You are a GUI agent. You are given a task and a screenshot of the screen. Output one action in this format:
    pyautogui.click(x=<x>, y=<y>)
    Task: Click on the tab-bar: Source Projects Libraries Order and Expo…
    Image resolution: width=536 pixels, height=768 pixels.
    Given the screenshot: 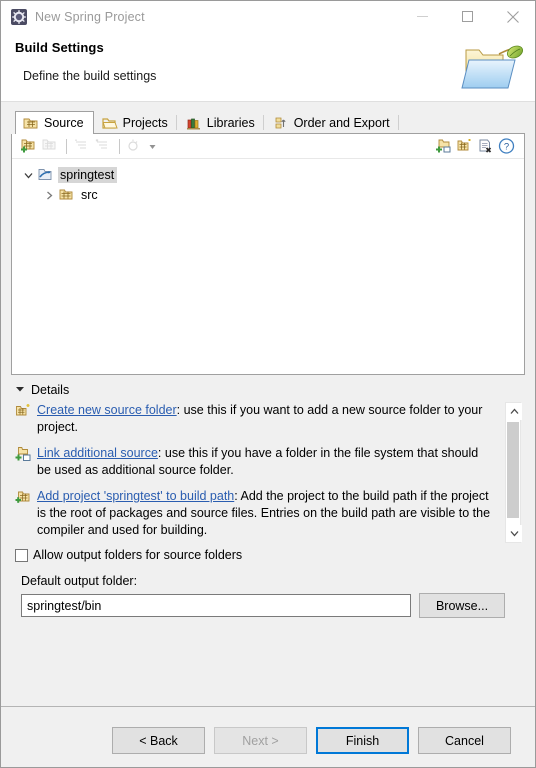 What is the action you would take?
    pyautogui.click(x=270, y=122)
    